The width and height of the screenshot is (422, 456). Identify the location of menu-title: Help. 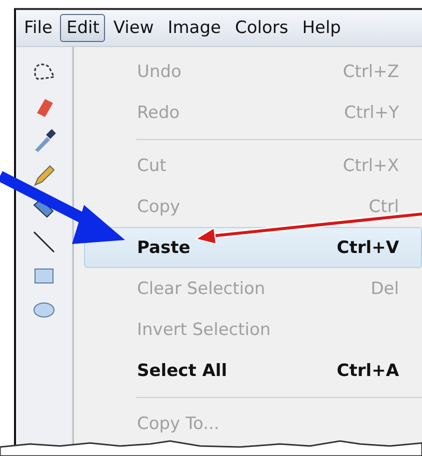
(321, 28).